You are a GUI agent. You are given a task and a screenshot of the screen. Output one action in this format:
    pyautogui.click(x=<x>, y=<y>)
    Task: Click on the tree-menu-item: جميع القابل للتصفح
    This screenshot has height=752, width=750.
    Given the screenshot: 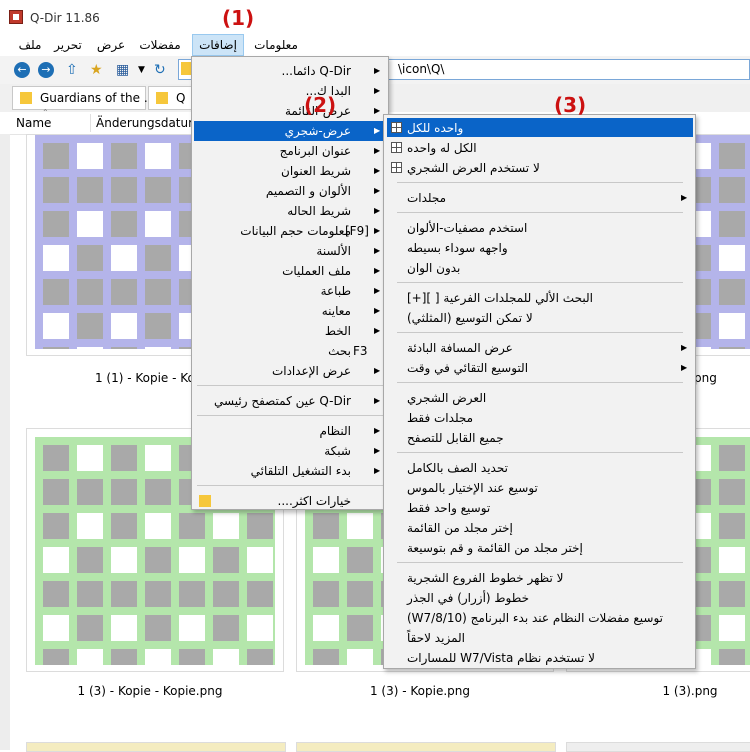 What is the action you would take?
    pyautogui.click(x=455, y=438)
    